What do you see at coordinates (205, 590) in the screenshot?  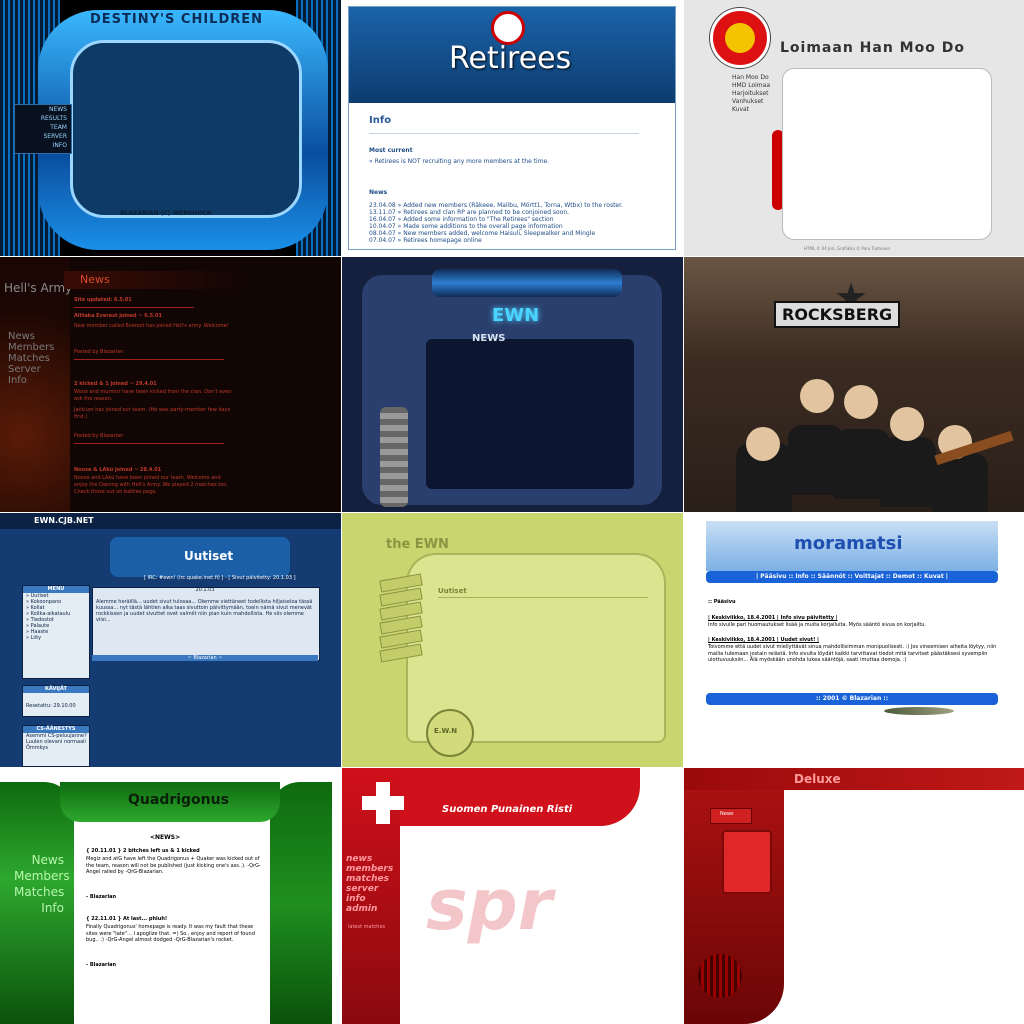 I see `news-date: 20.1.03` at bounding box center [205, 590].